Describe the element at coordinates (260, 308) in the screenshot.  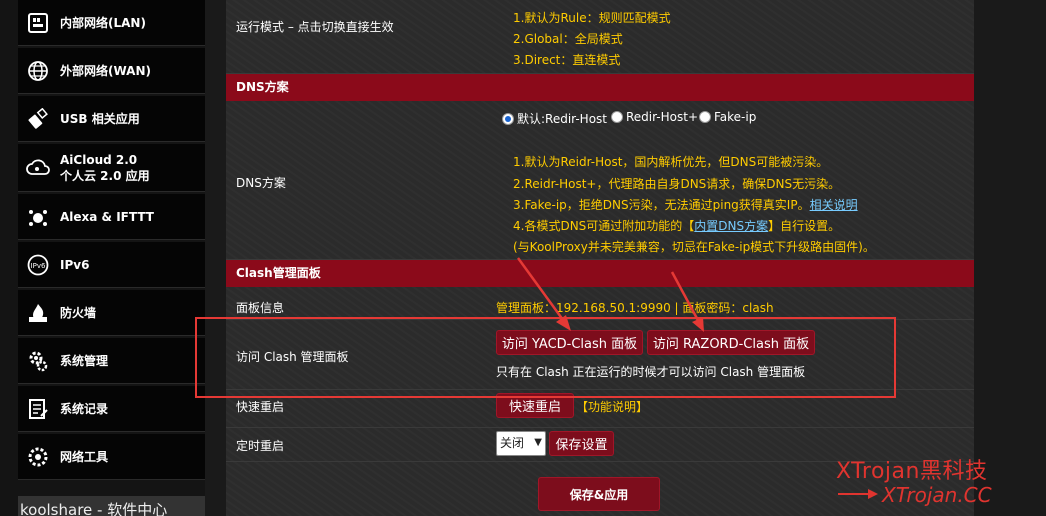
I see `panel-info-label: 面板信息` at that location.